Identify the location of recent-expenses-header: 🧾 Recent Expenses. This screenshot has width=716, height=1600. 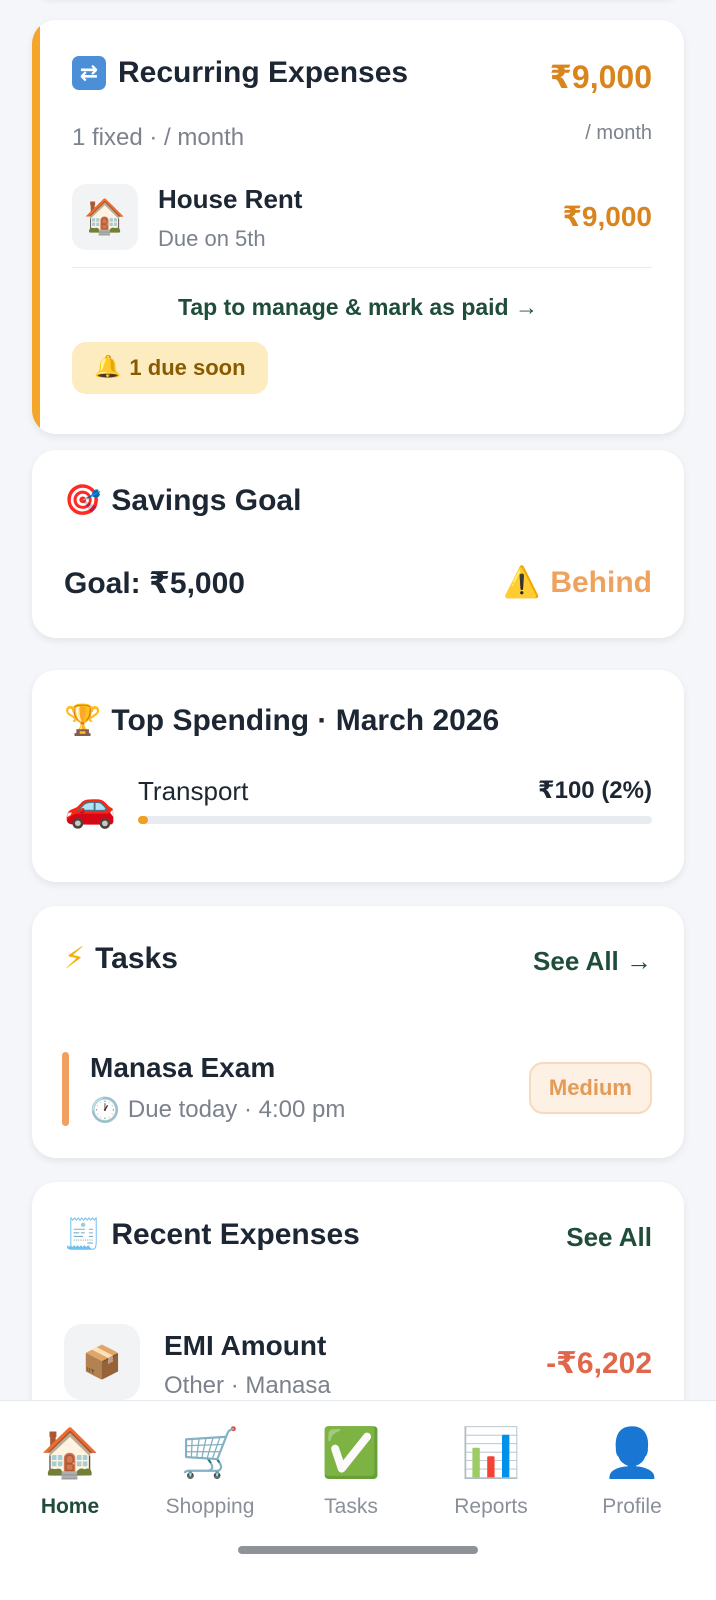
(212, 1235).